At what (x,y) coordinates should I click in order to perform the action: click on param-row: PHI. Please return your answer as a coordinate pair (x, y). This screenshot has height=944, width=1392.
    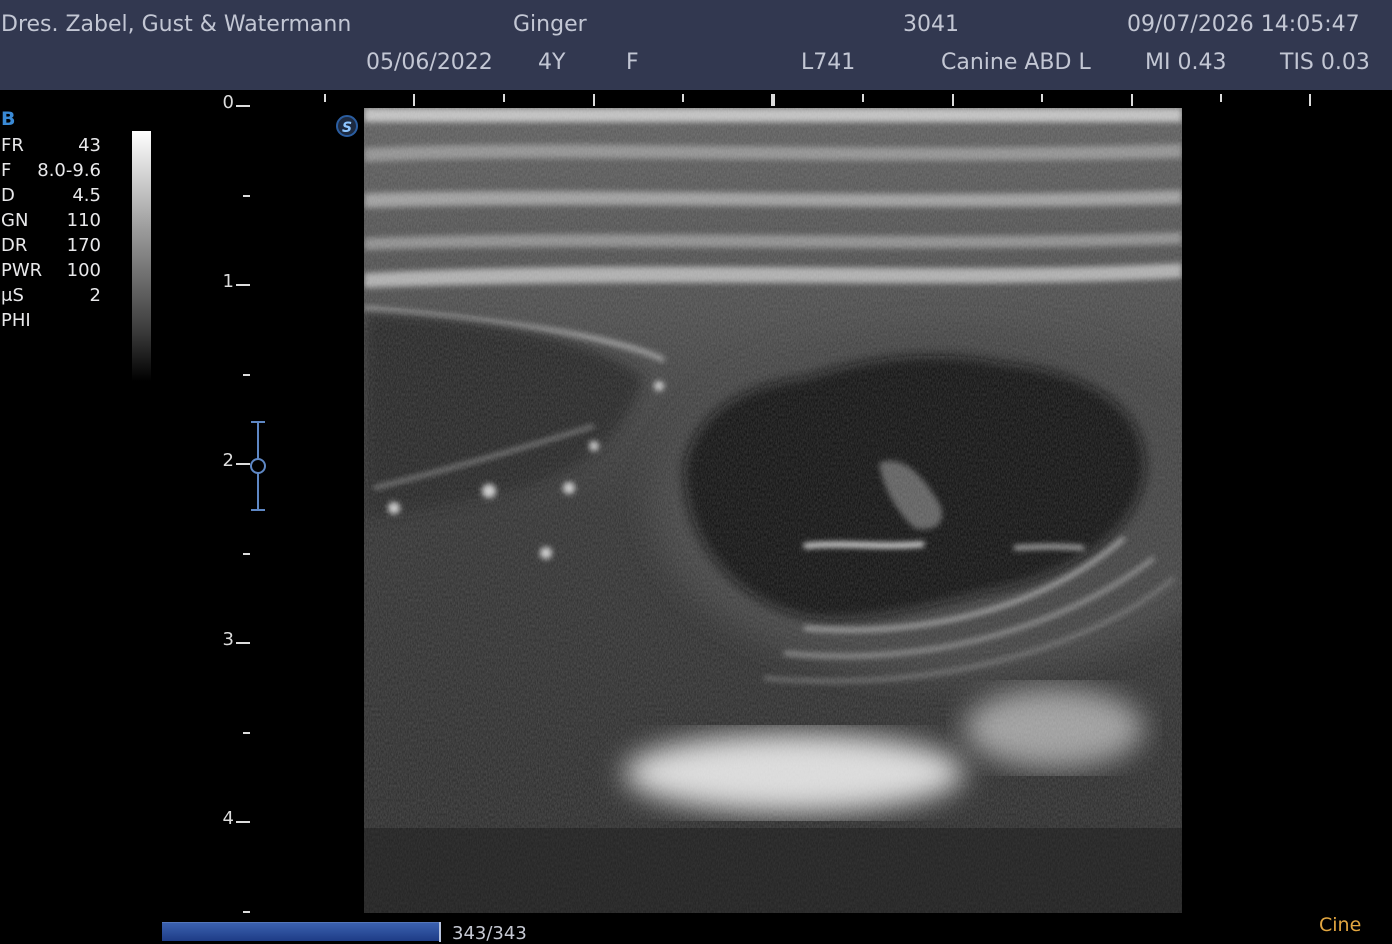
    Looking at the image, I should click on (51, 320).